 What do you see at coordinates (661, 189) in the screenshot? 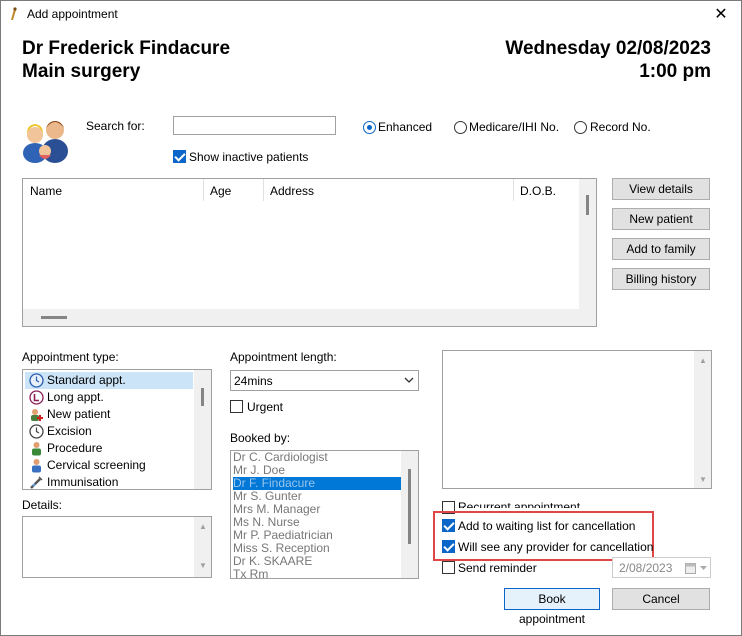
I see `view-details-button: View details` at bounding box center [661, 189].